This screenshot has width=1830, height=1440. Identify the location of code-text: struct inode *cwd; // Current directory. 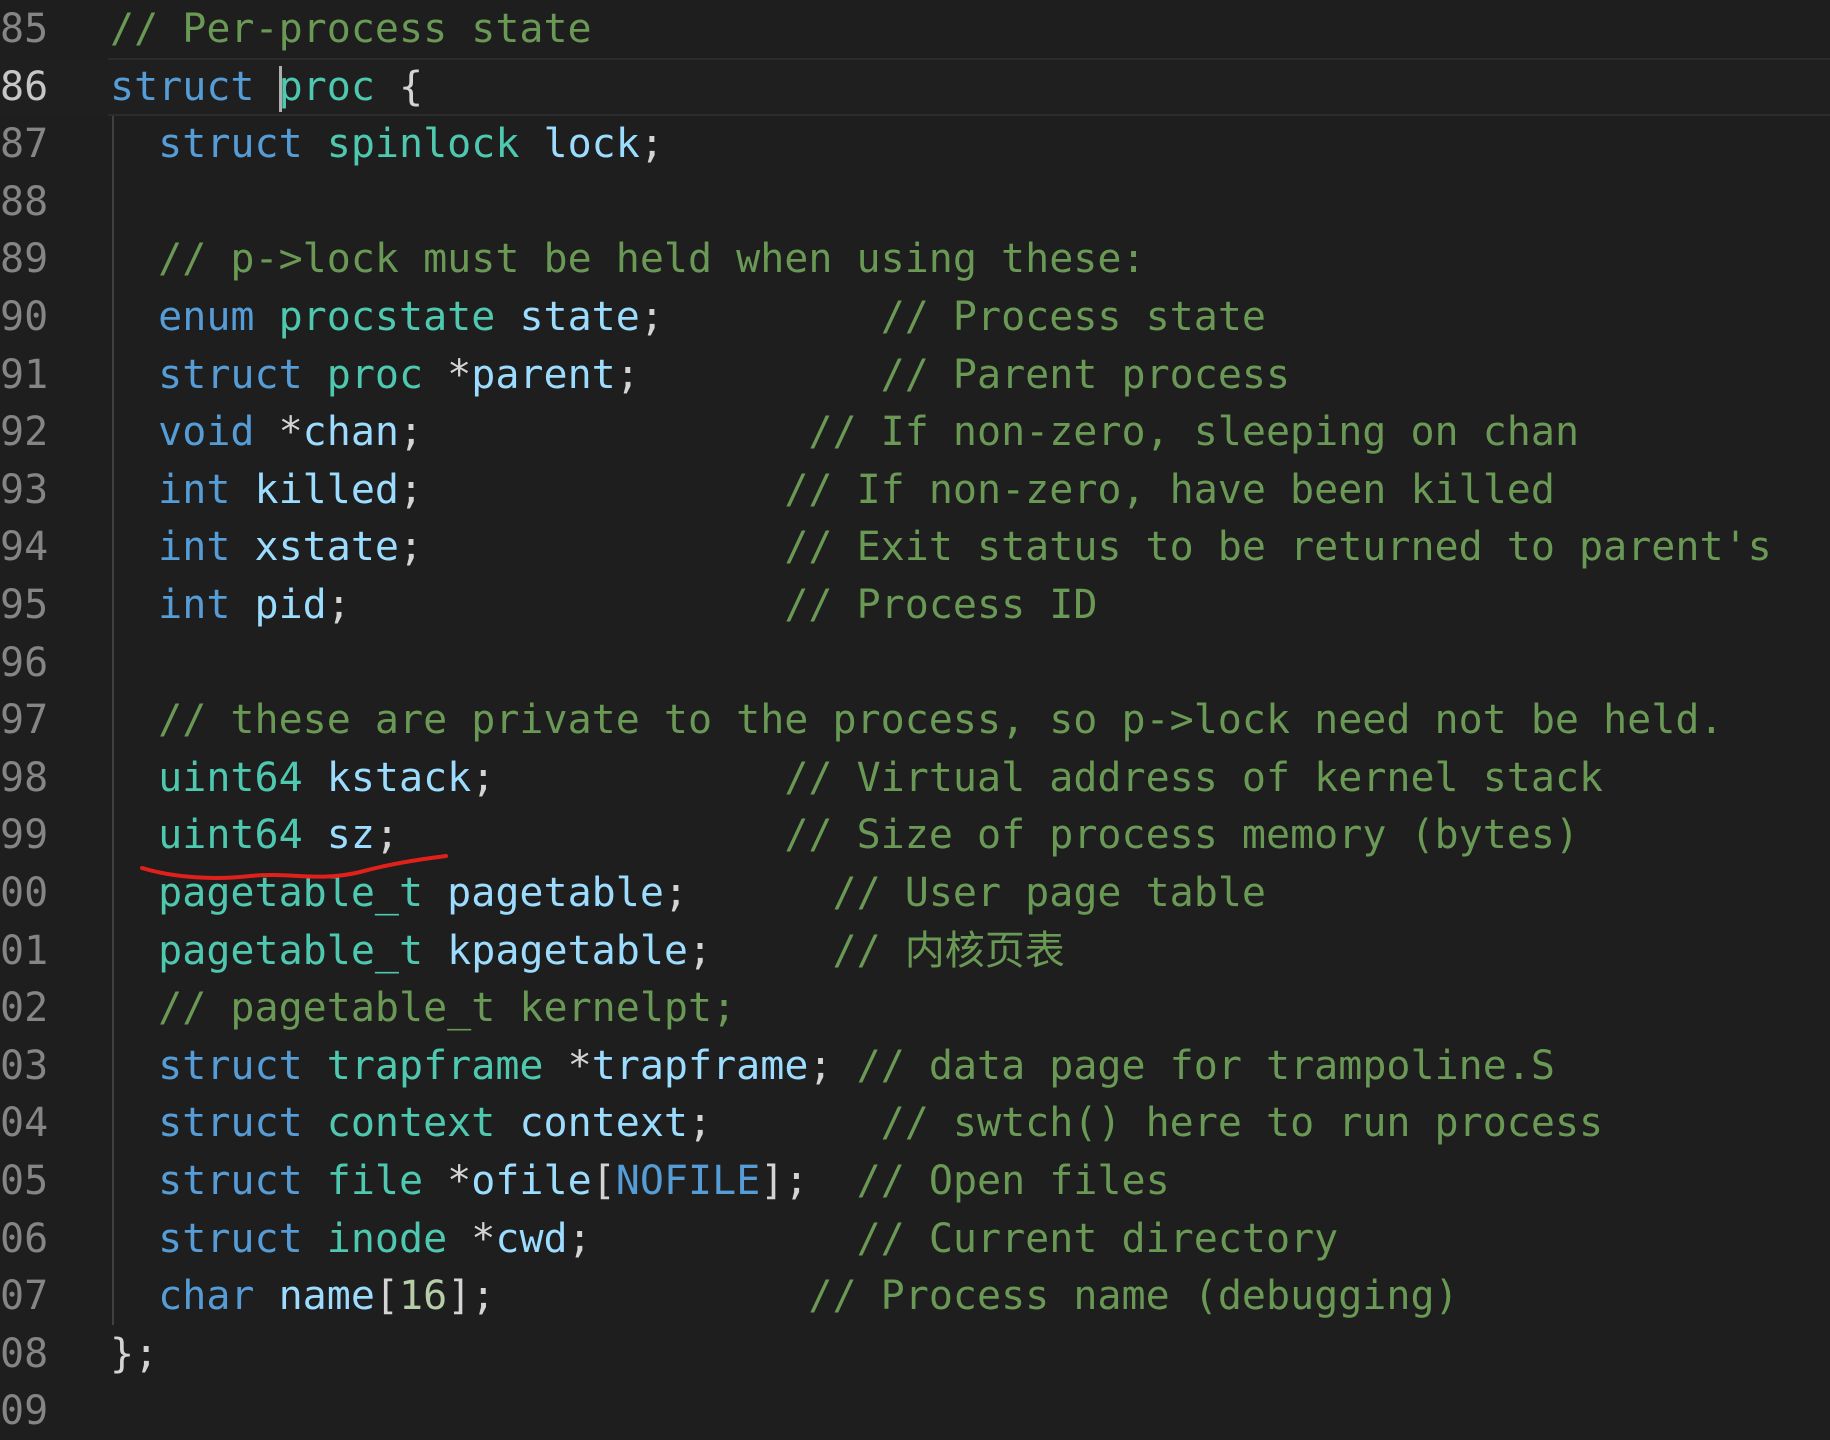
(724, 1239).